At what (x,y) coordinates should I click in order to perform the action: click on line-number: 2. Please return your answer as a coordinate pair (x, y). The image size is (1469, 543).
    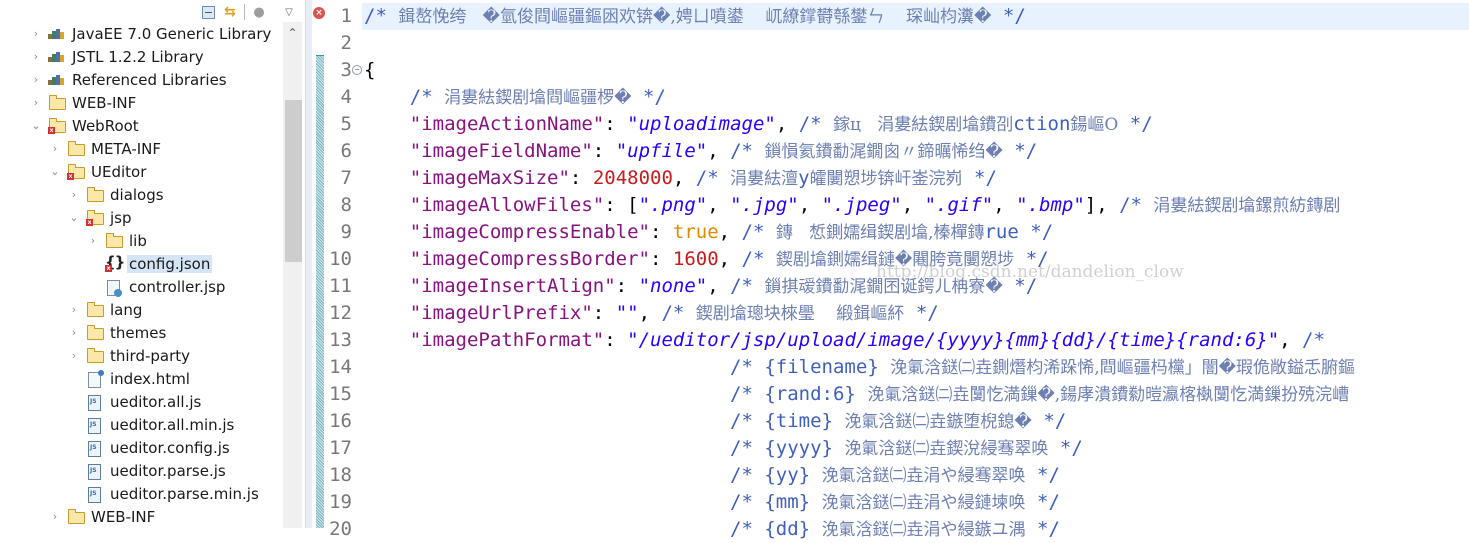
    Looking at the image, I should click on (338, 43).